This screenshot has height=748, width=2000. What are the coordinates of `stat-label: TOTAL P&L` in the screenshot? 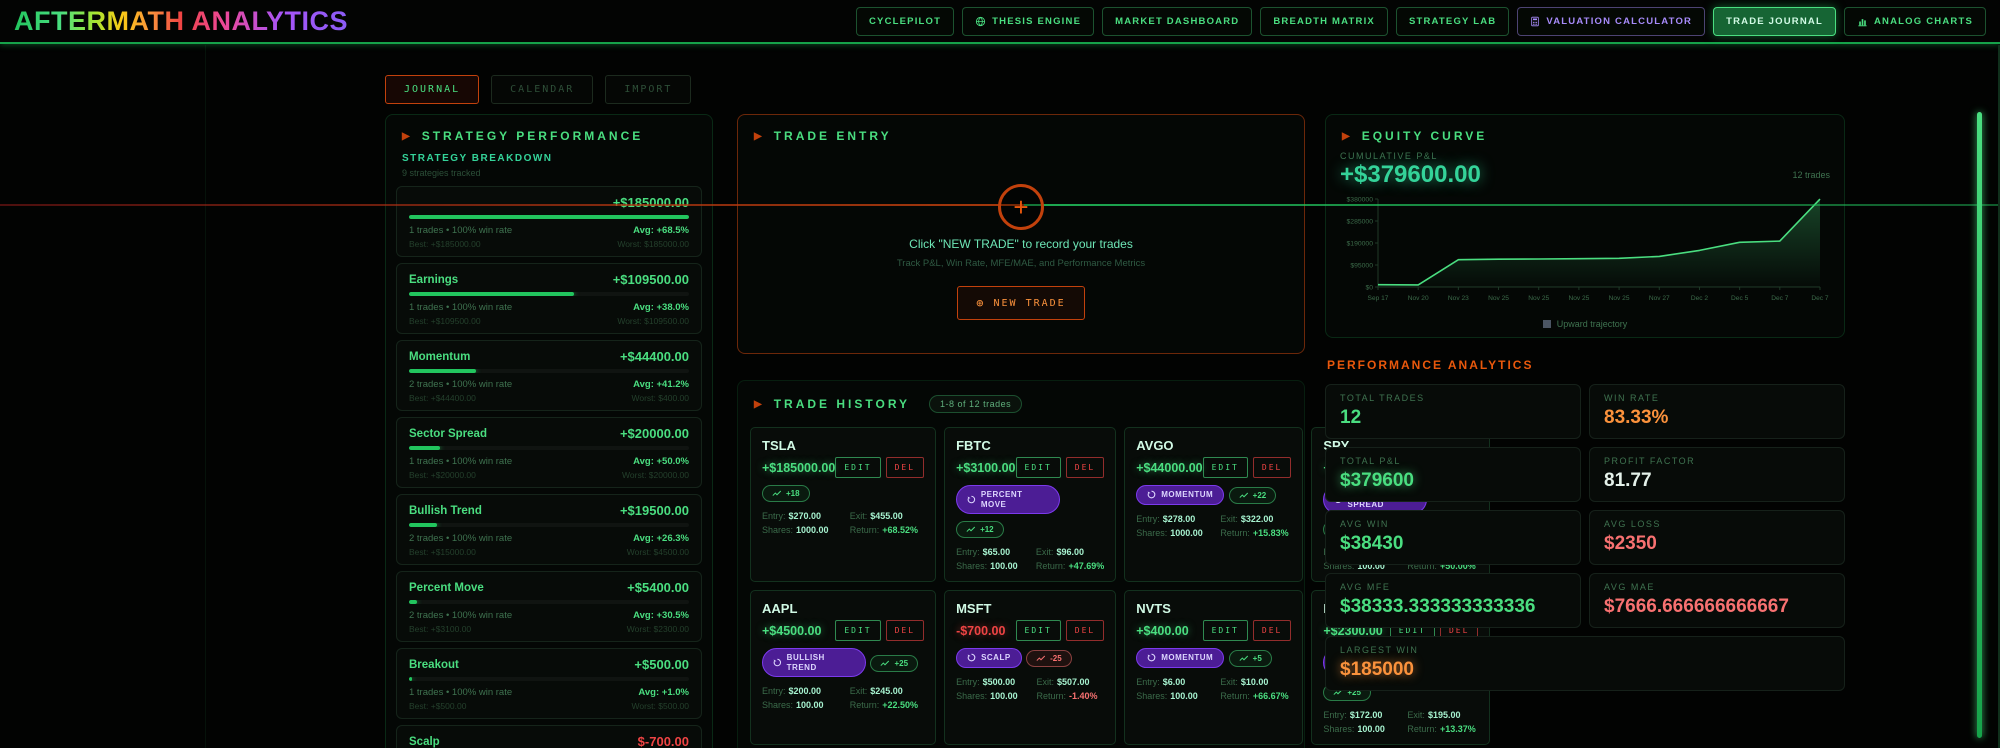 It's located at (1370, 461).